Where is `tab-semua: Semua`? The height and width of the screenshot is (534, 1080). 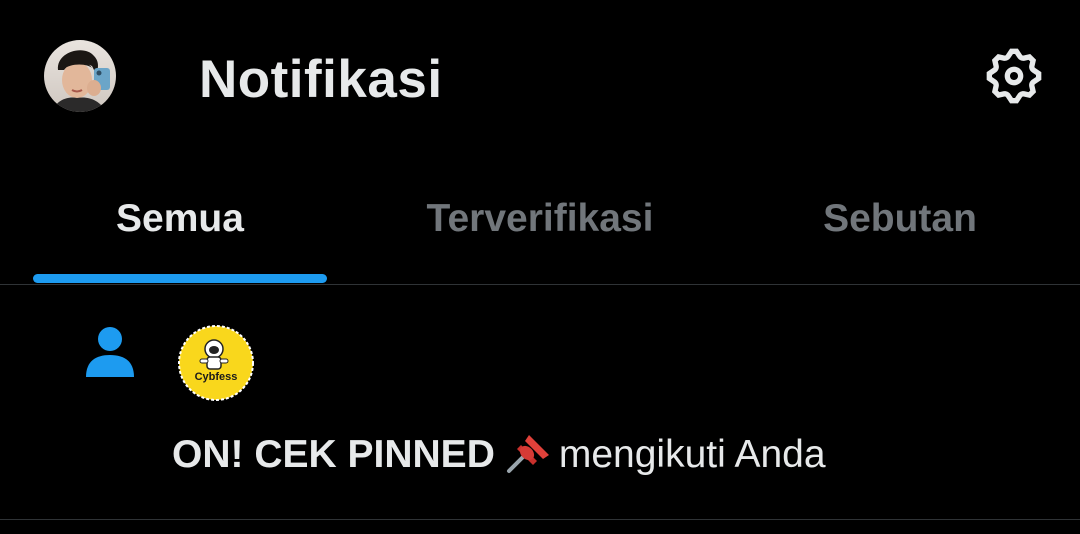 tab-semua: Semua is located at coordinates (180, 226).